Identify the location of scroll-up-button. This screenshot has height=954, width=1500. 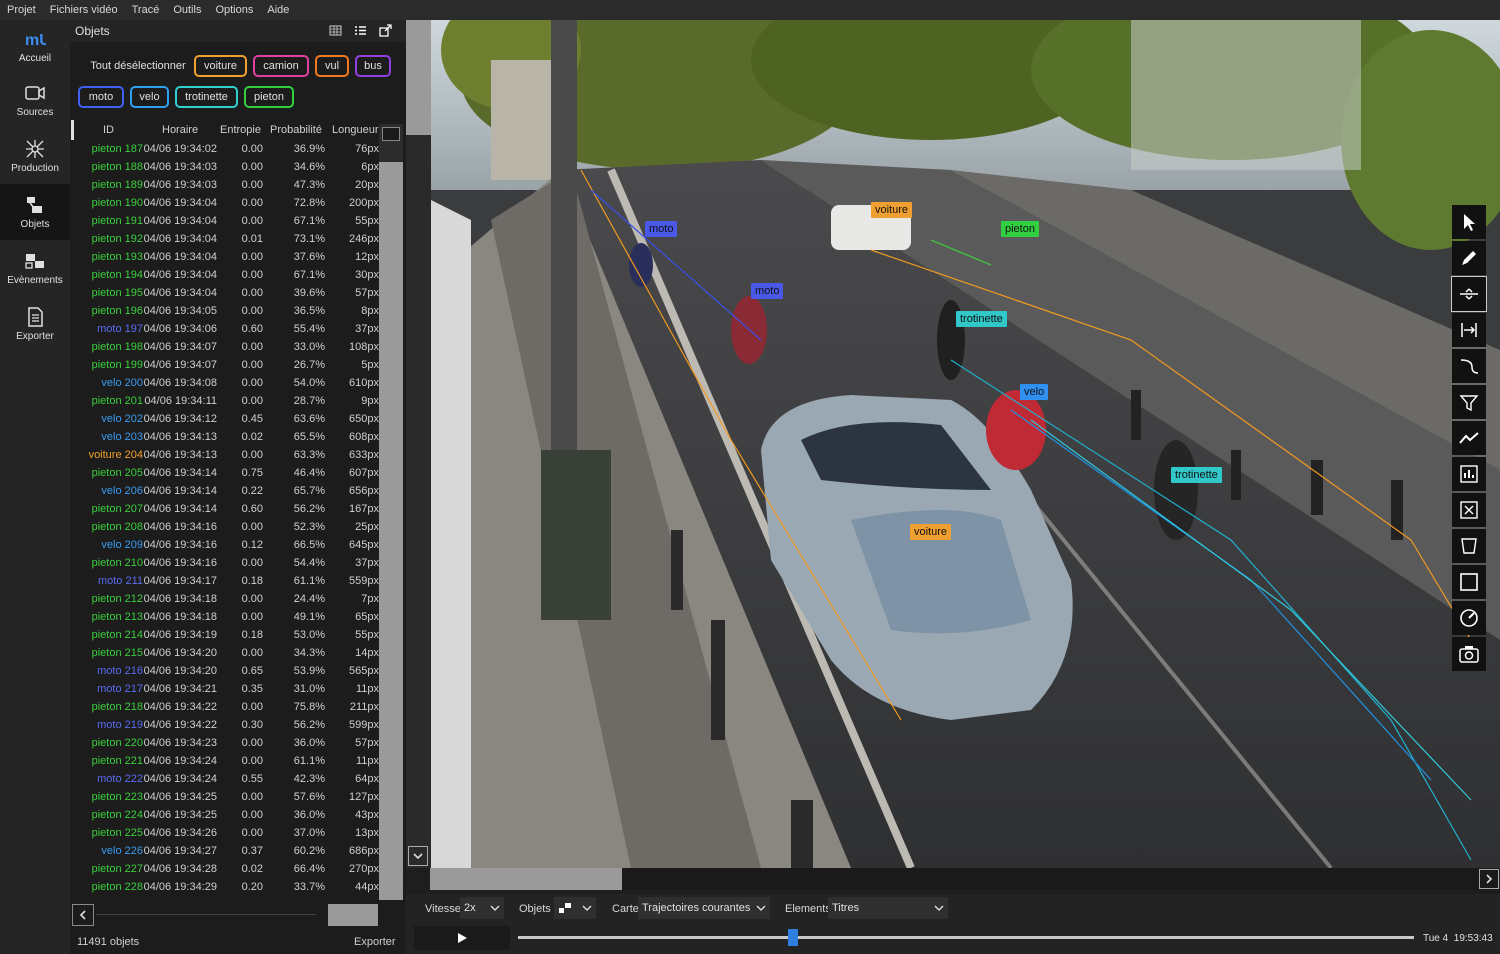
(391, 134).